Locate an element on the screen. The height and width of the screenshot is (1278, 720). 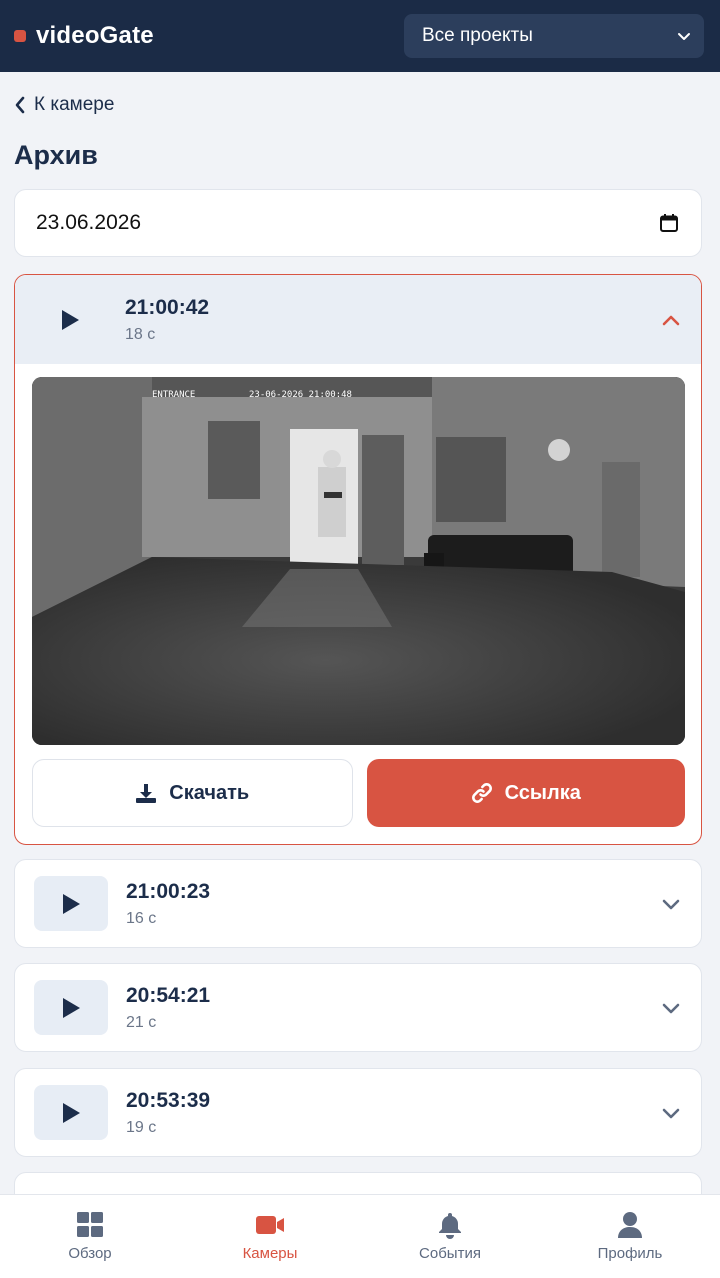
record-time: 21:00:42 is located at coordinates (167, 307).